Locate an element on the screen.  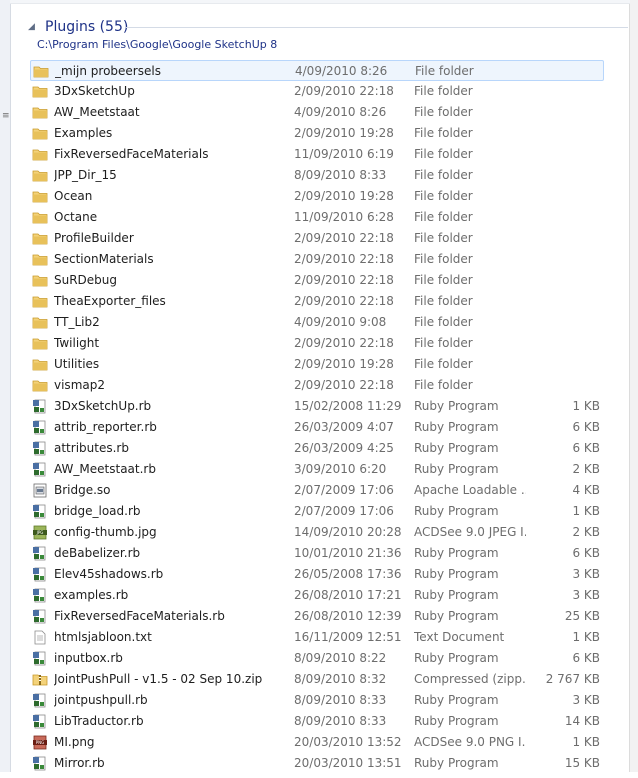
date-modified: 4/09/2010 8:26 is located at coordinates (341, 71).